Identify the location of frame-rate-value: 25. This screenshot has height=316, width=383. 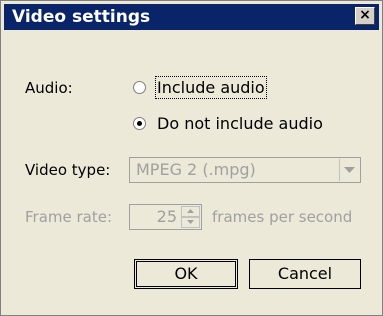
(166, 216).